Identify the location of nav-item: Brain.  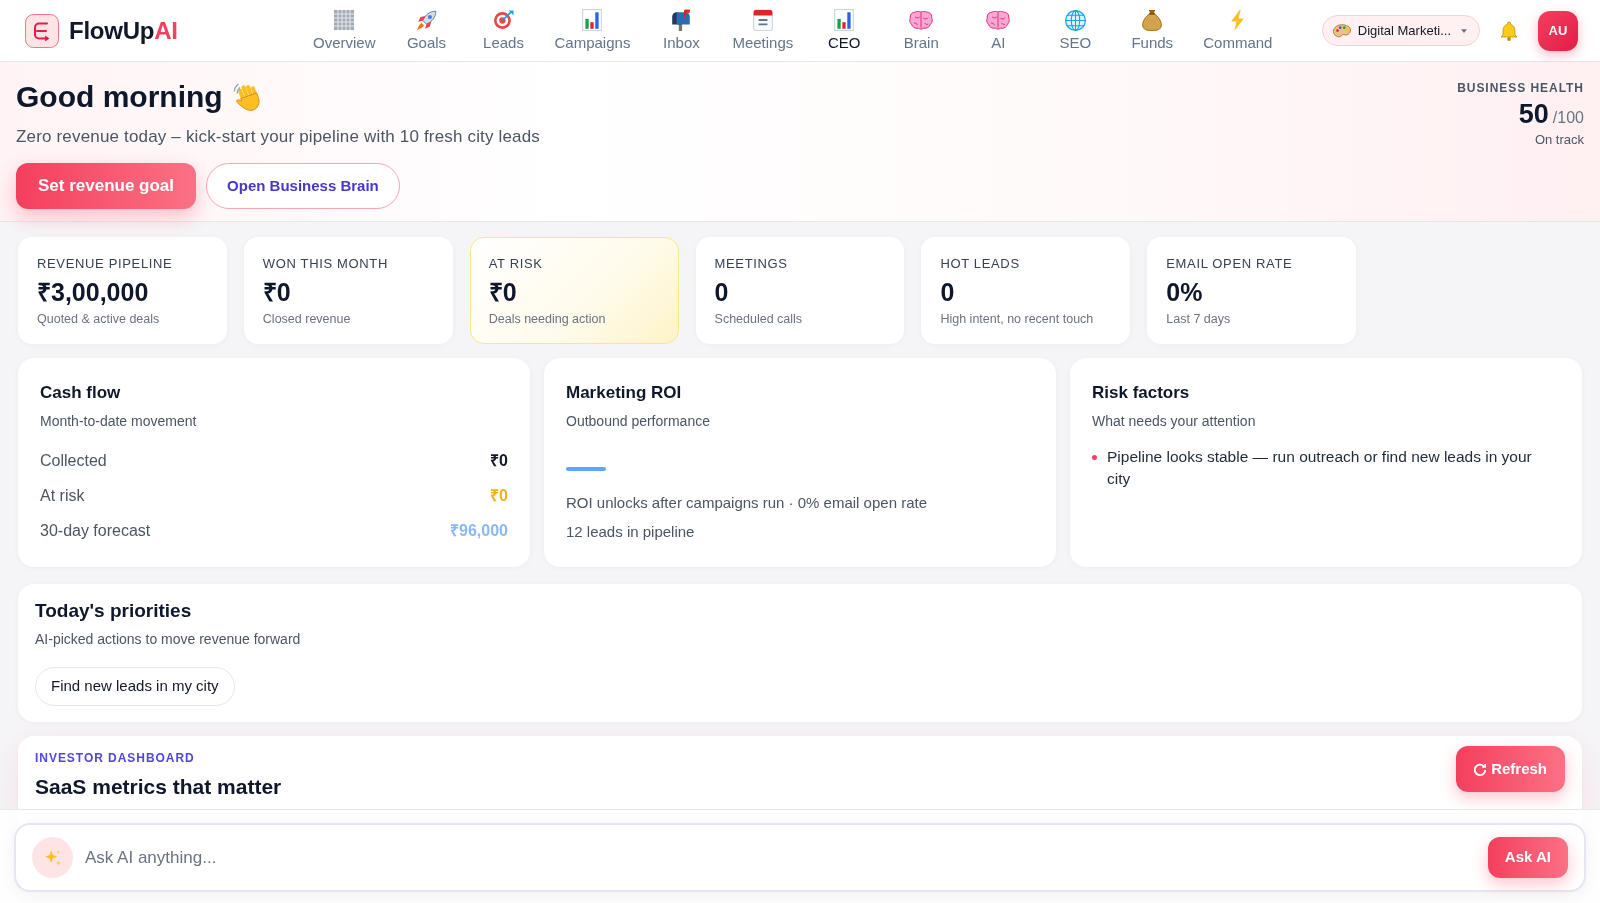
(921, 31).